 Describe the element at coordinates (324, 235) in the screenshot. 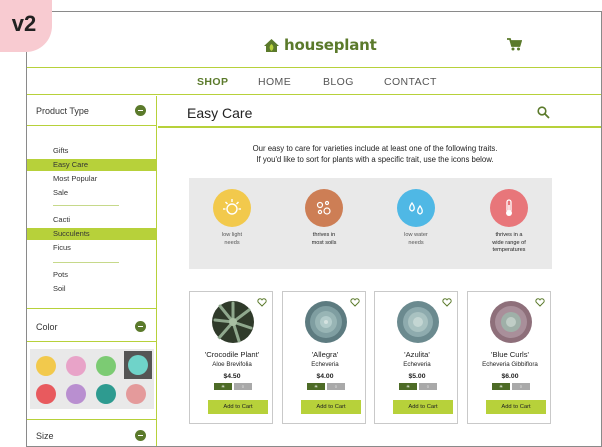

I see `trait-label: thrives in` at that location.